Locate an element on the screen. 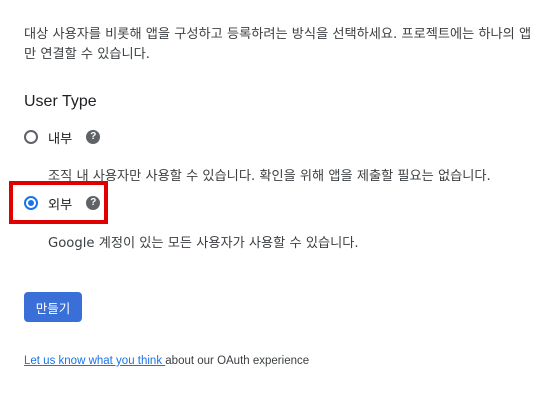  option-internal: 내부 ? is located at coordinates (62, 137).